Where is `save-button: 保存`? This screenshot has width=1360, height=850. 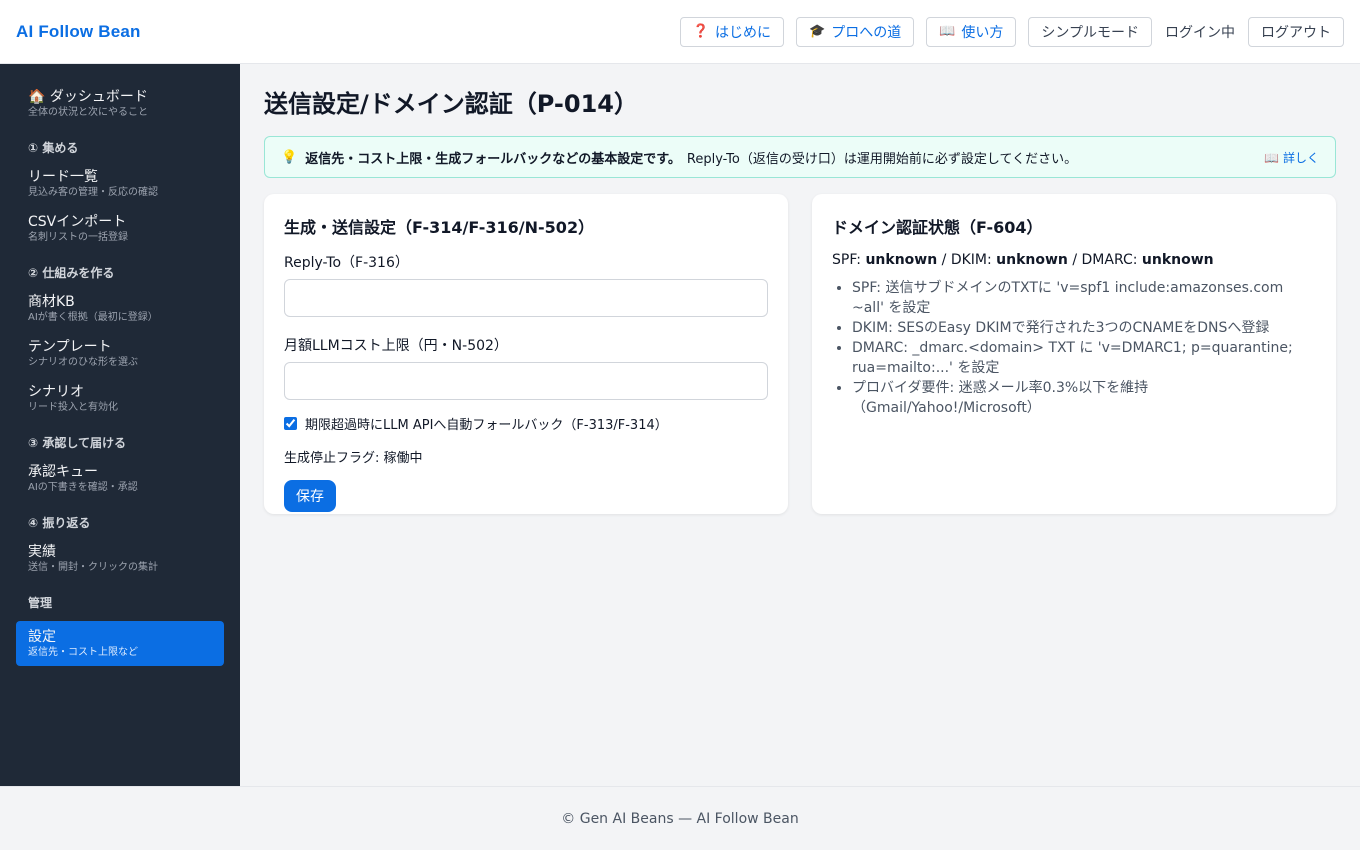
save-button: 保存 is located at coordinates (310, 496).